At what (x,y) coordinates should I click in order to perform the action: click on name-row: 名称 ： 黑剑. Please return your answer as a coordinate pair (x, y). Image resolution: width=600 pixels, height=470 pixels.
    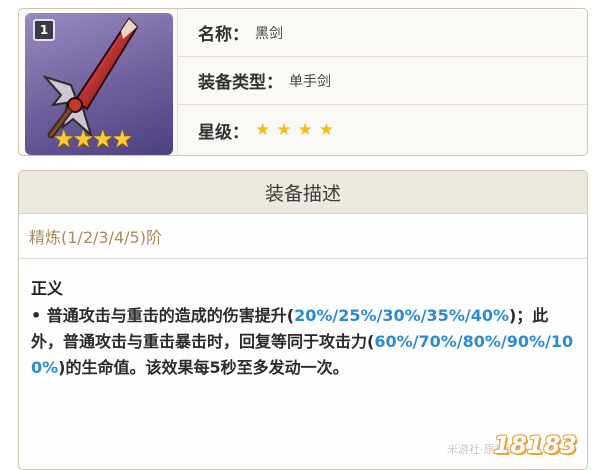
    Looking at the image, I should click on (382, 33).